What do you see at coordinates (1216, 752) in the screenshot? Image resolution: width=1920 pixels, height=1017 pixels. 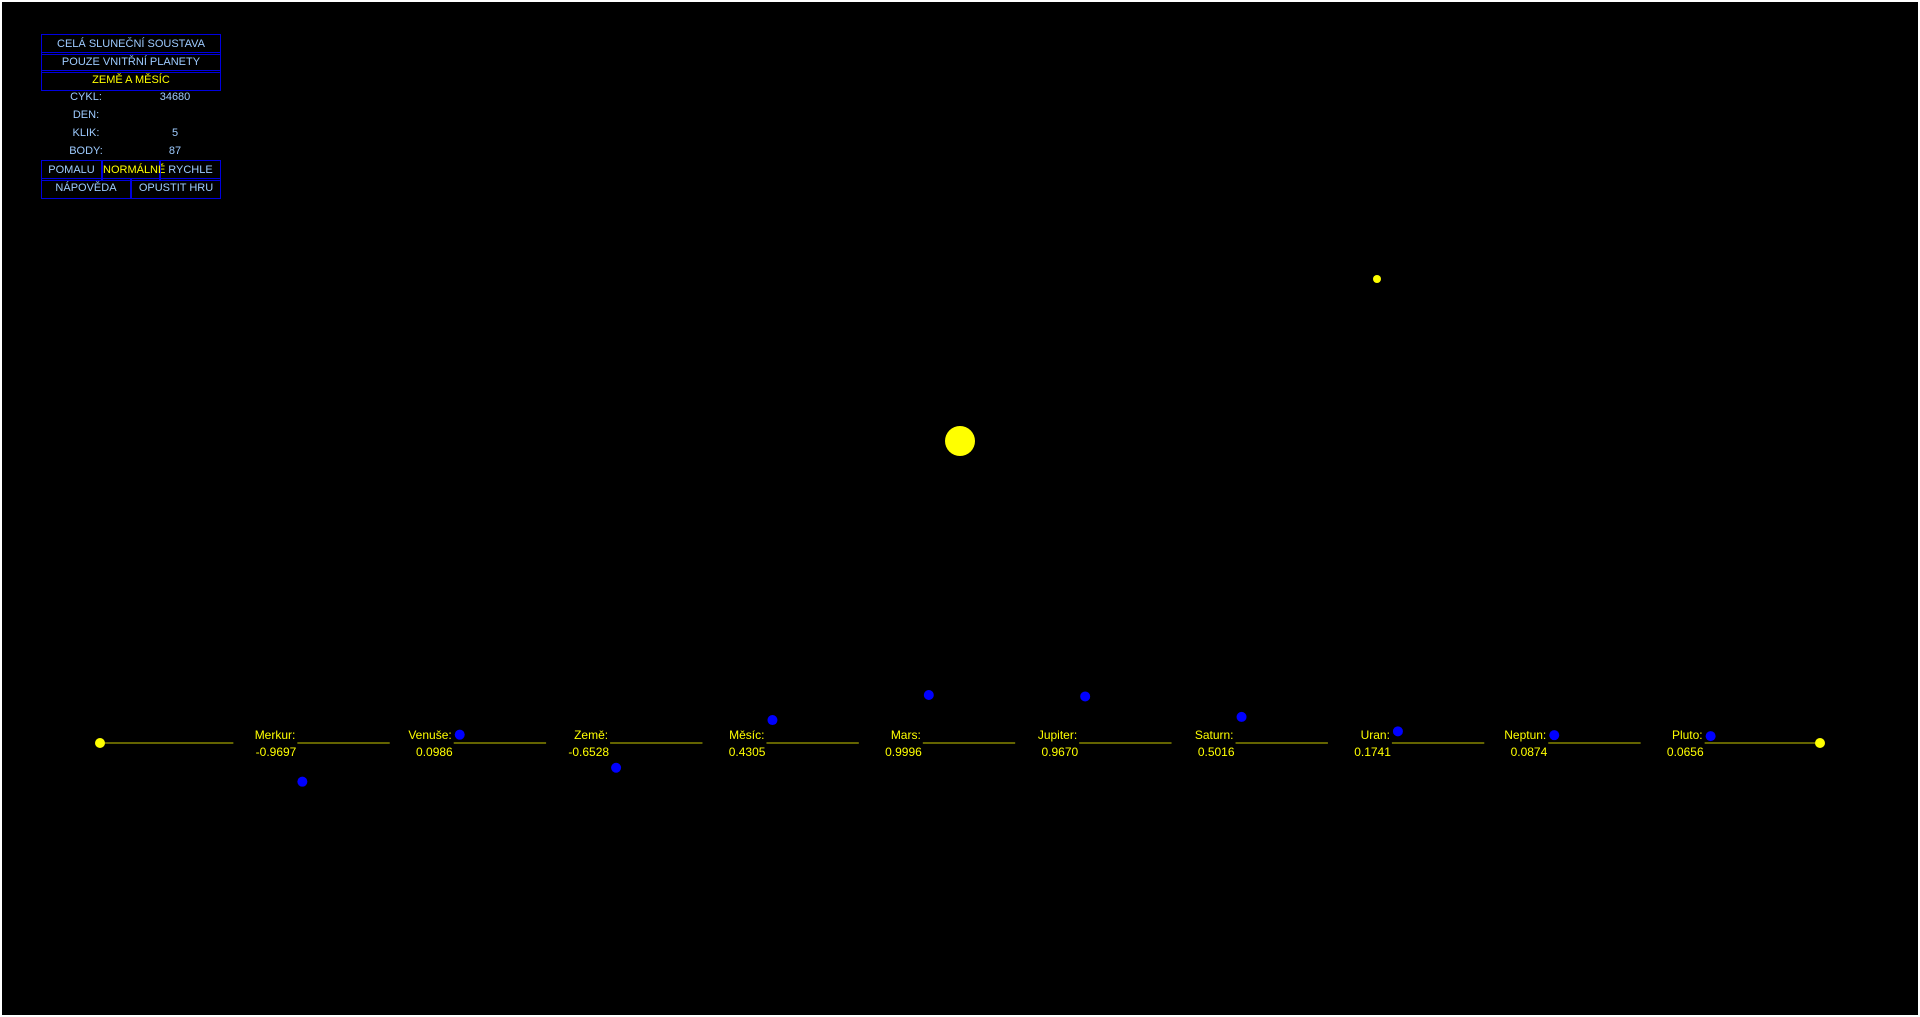 I see `body-value-saturn: 0.5016` at bounding box center [1216, 752].